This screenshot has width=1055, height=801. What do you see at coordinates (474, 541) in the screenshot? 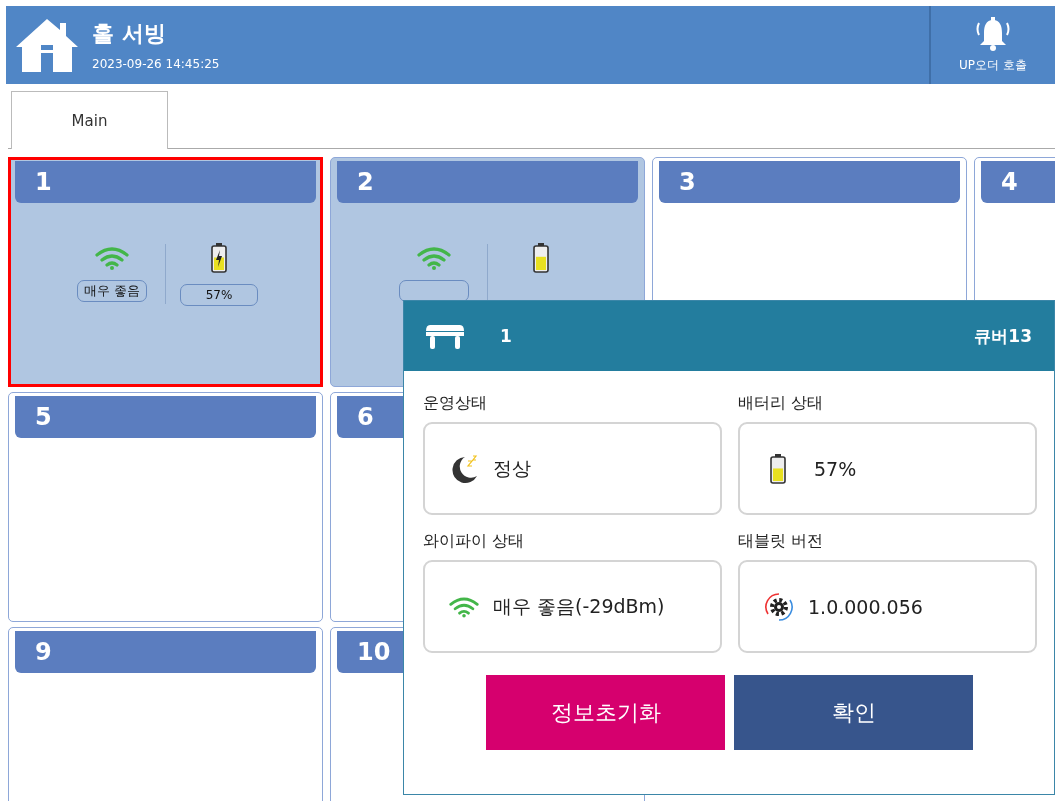
I see `field-label: 와이파이 상태` at bounding box center [474, 541].